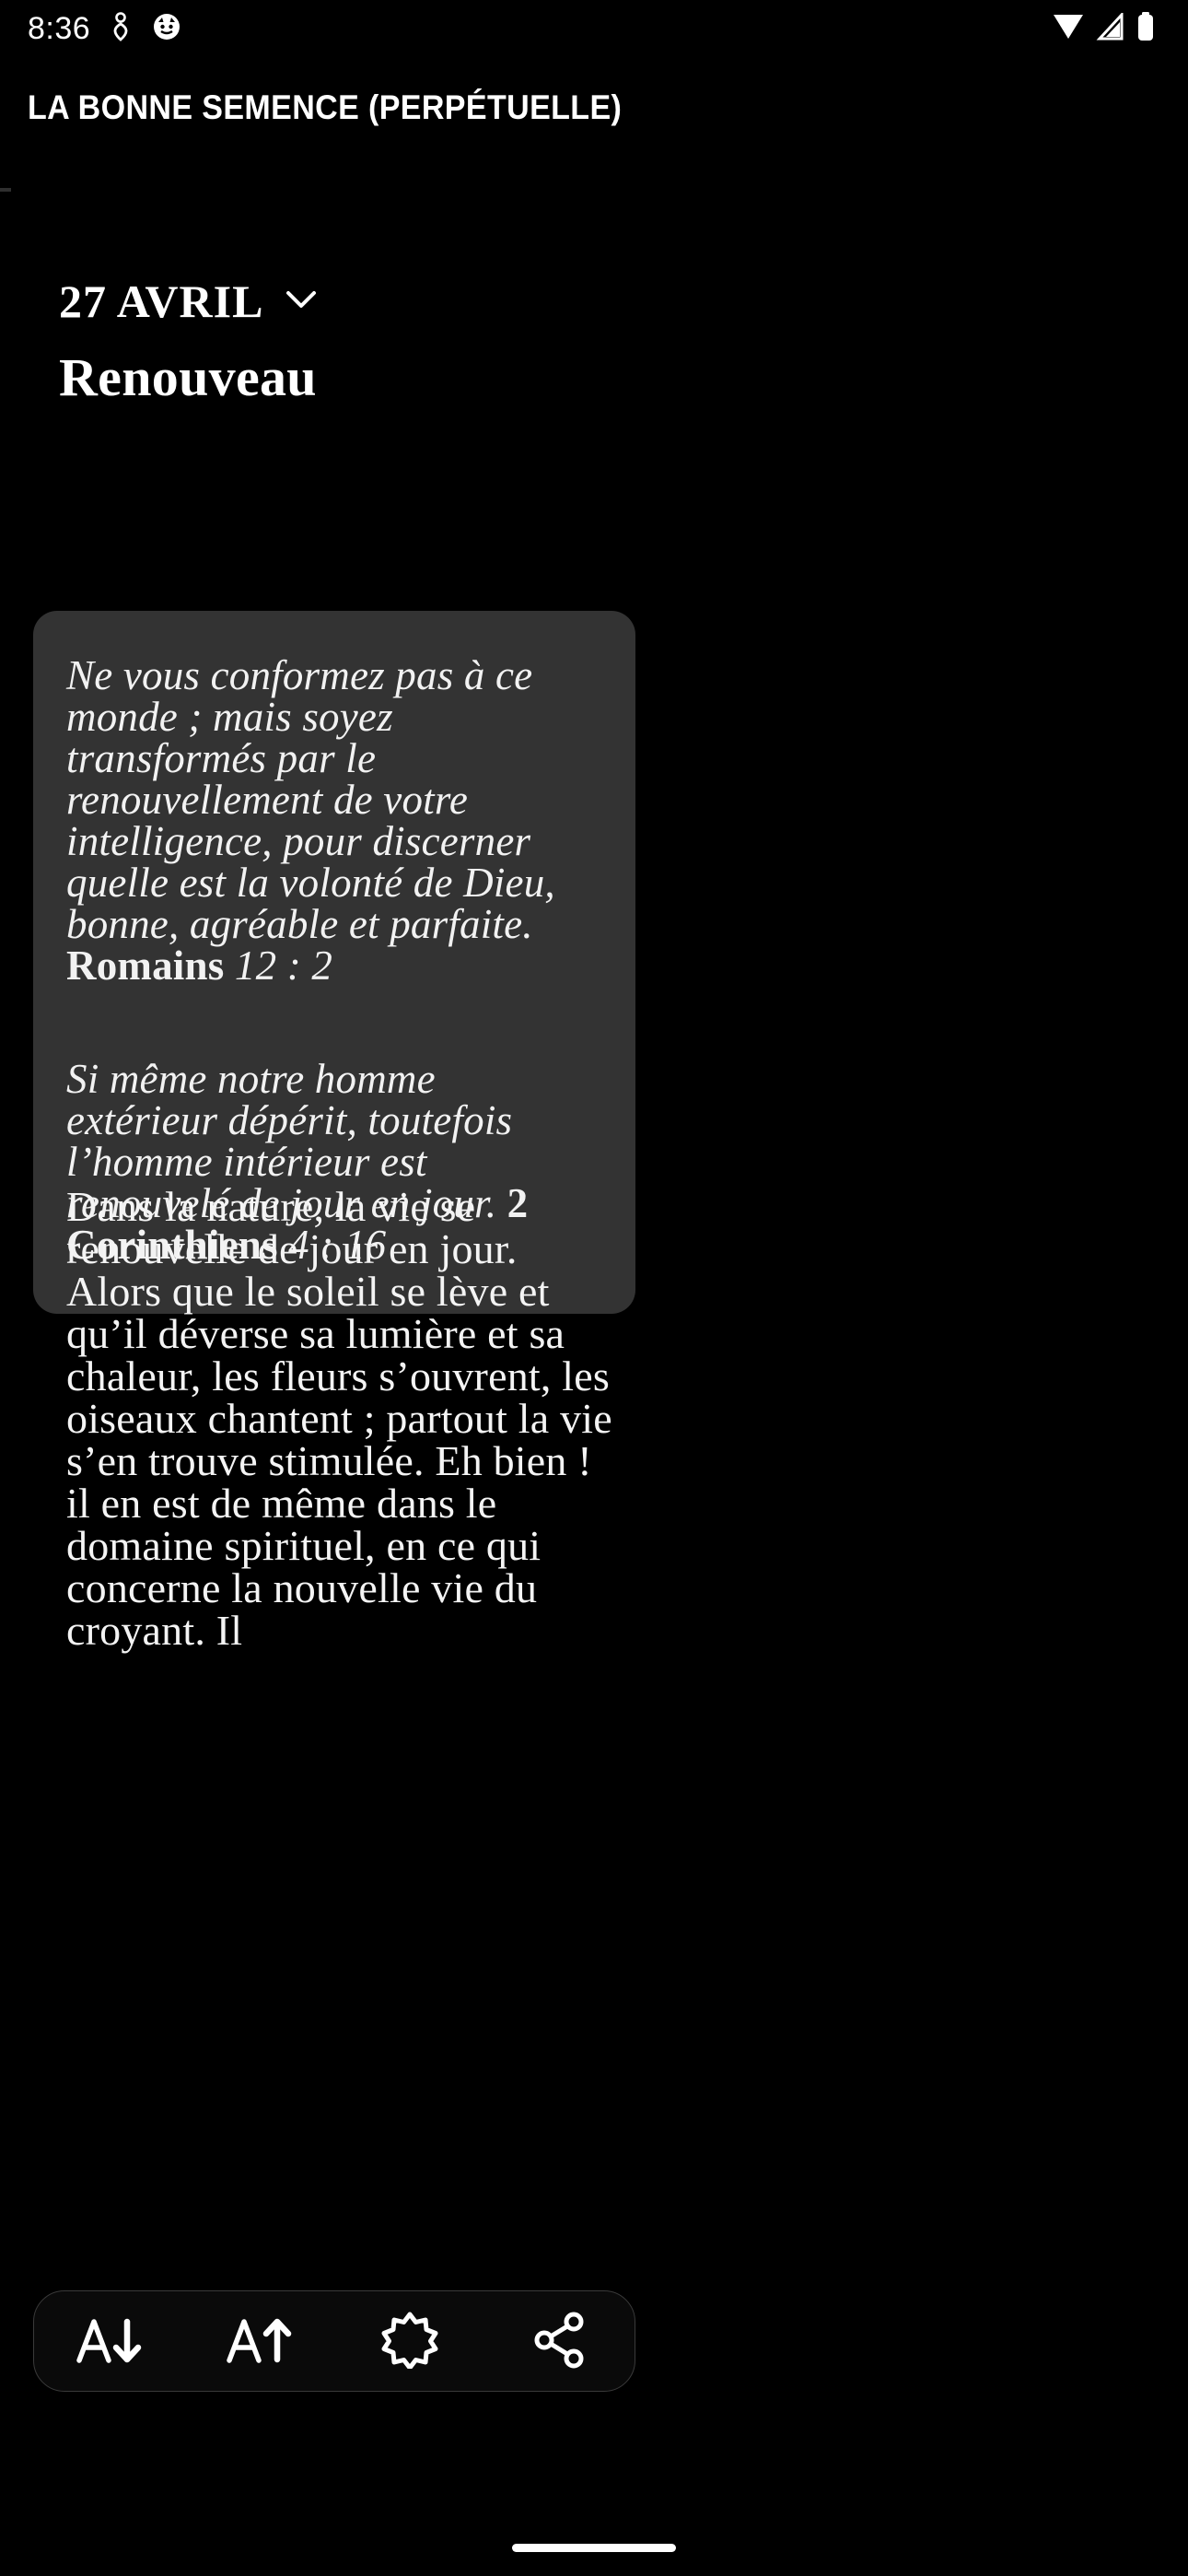 This screenshot has height=2576, width=1188. I want to click on brightness-sun-icon, so click(410, 2341).